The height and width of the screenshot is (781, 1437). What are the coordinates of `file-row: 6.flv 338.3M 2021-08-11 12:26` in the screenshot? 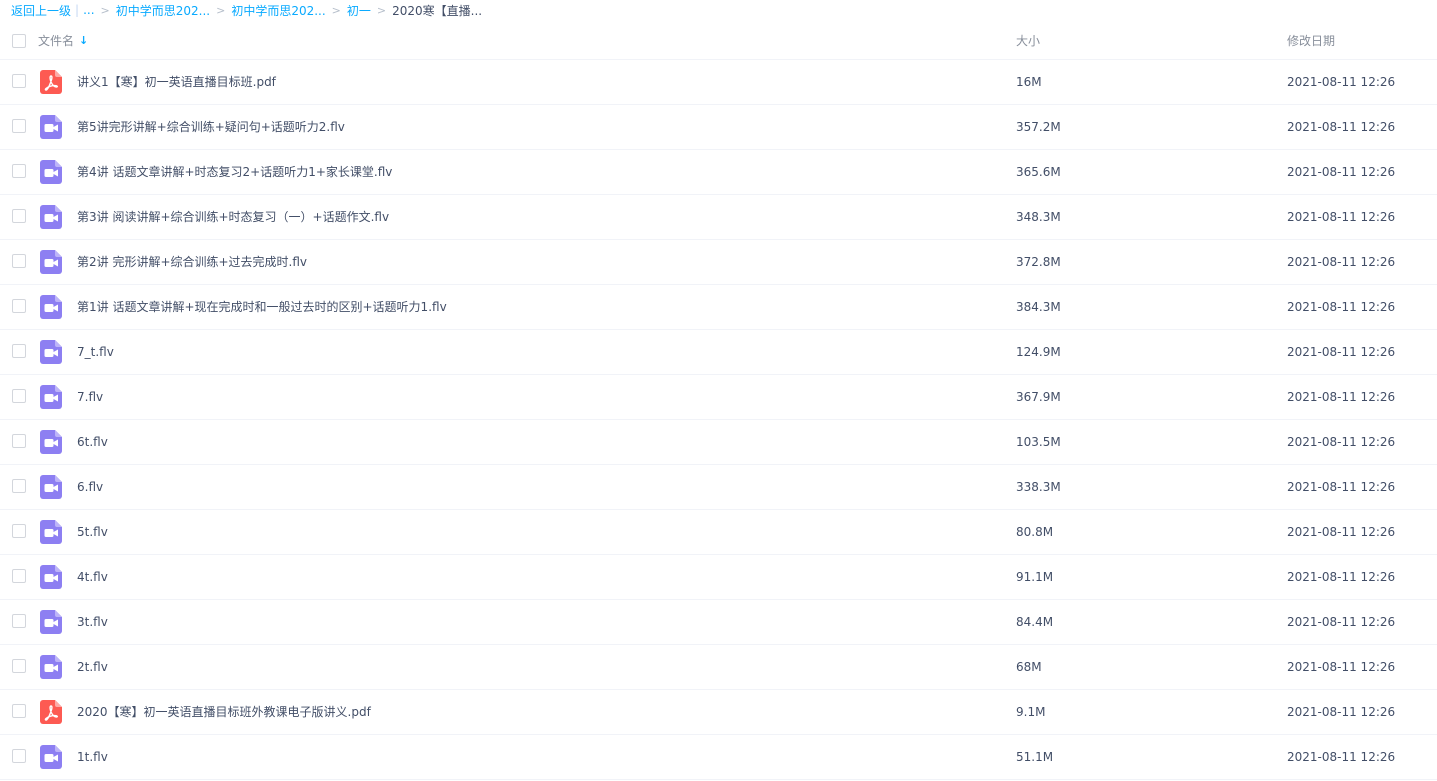 It's located at (718, 487).